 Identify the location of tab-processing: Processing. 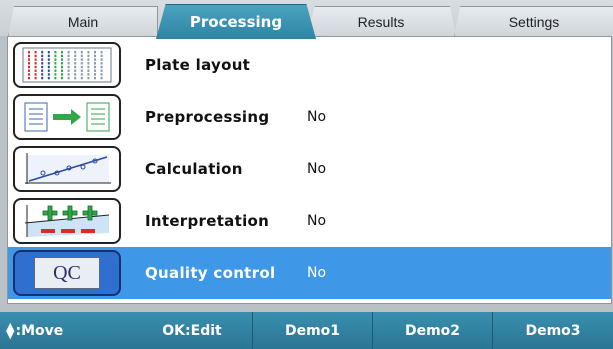
(236, 21).